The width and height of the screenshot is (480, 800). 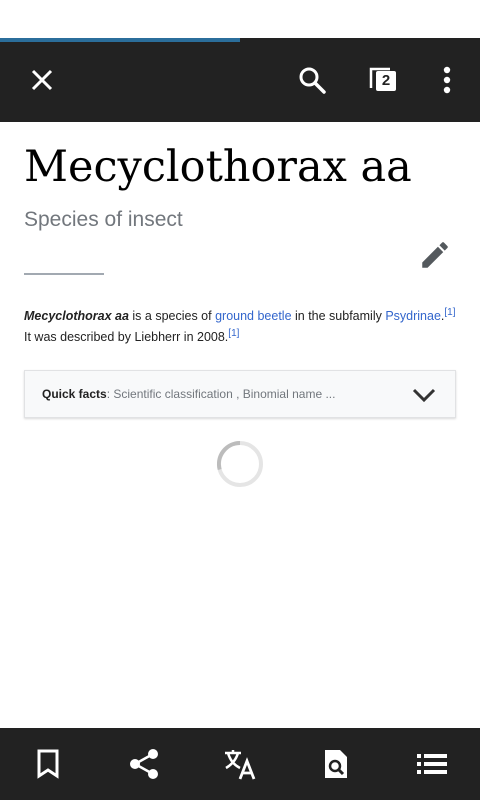 I want to click on link-ground-beetle: ground beetle, so click(x=253, y=316).